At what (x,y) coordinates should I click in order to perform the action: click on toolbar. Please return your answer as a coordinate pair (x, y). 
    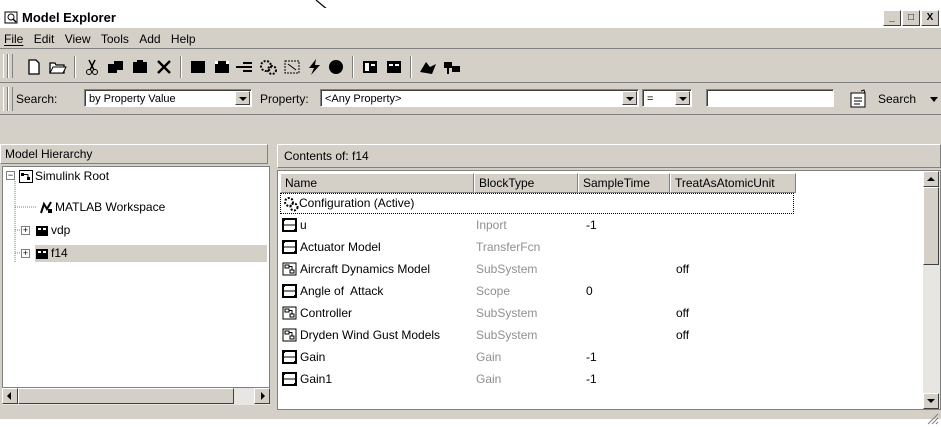
    Looking at the image, I should click on (470, 66).